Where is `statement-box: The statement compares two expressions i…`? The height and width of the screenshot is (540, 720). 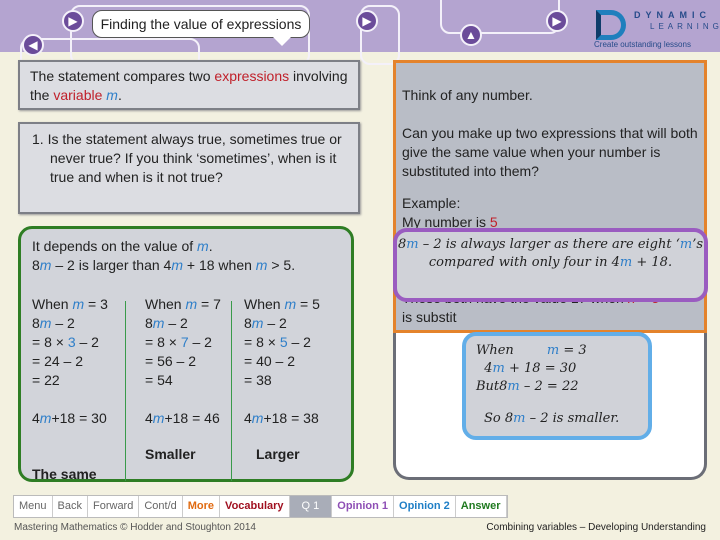
statement-box: The statement compares two expressions i… is located at coordinates (189, 85).